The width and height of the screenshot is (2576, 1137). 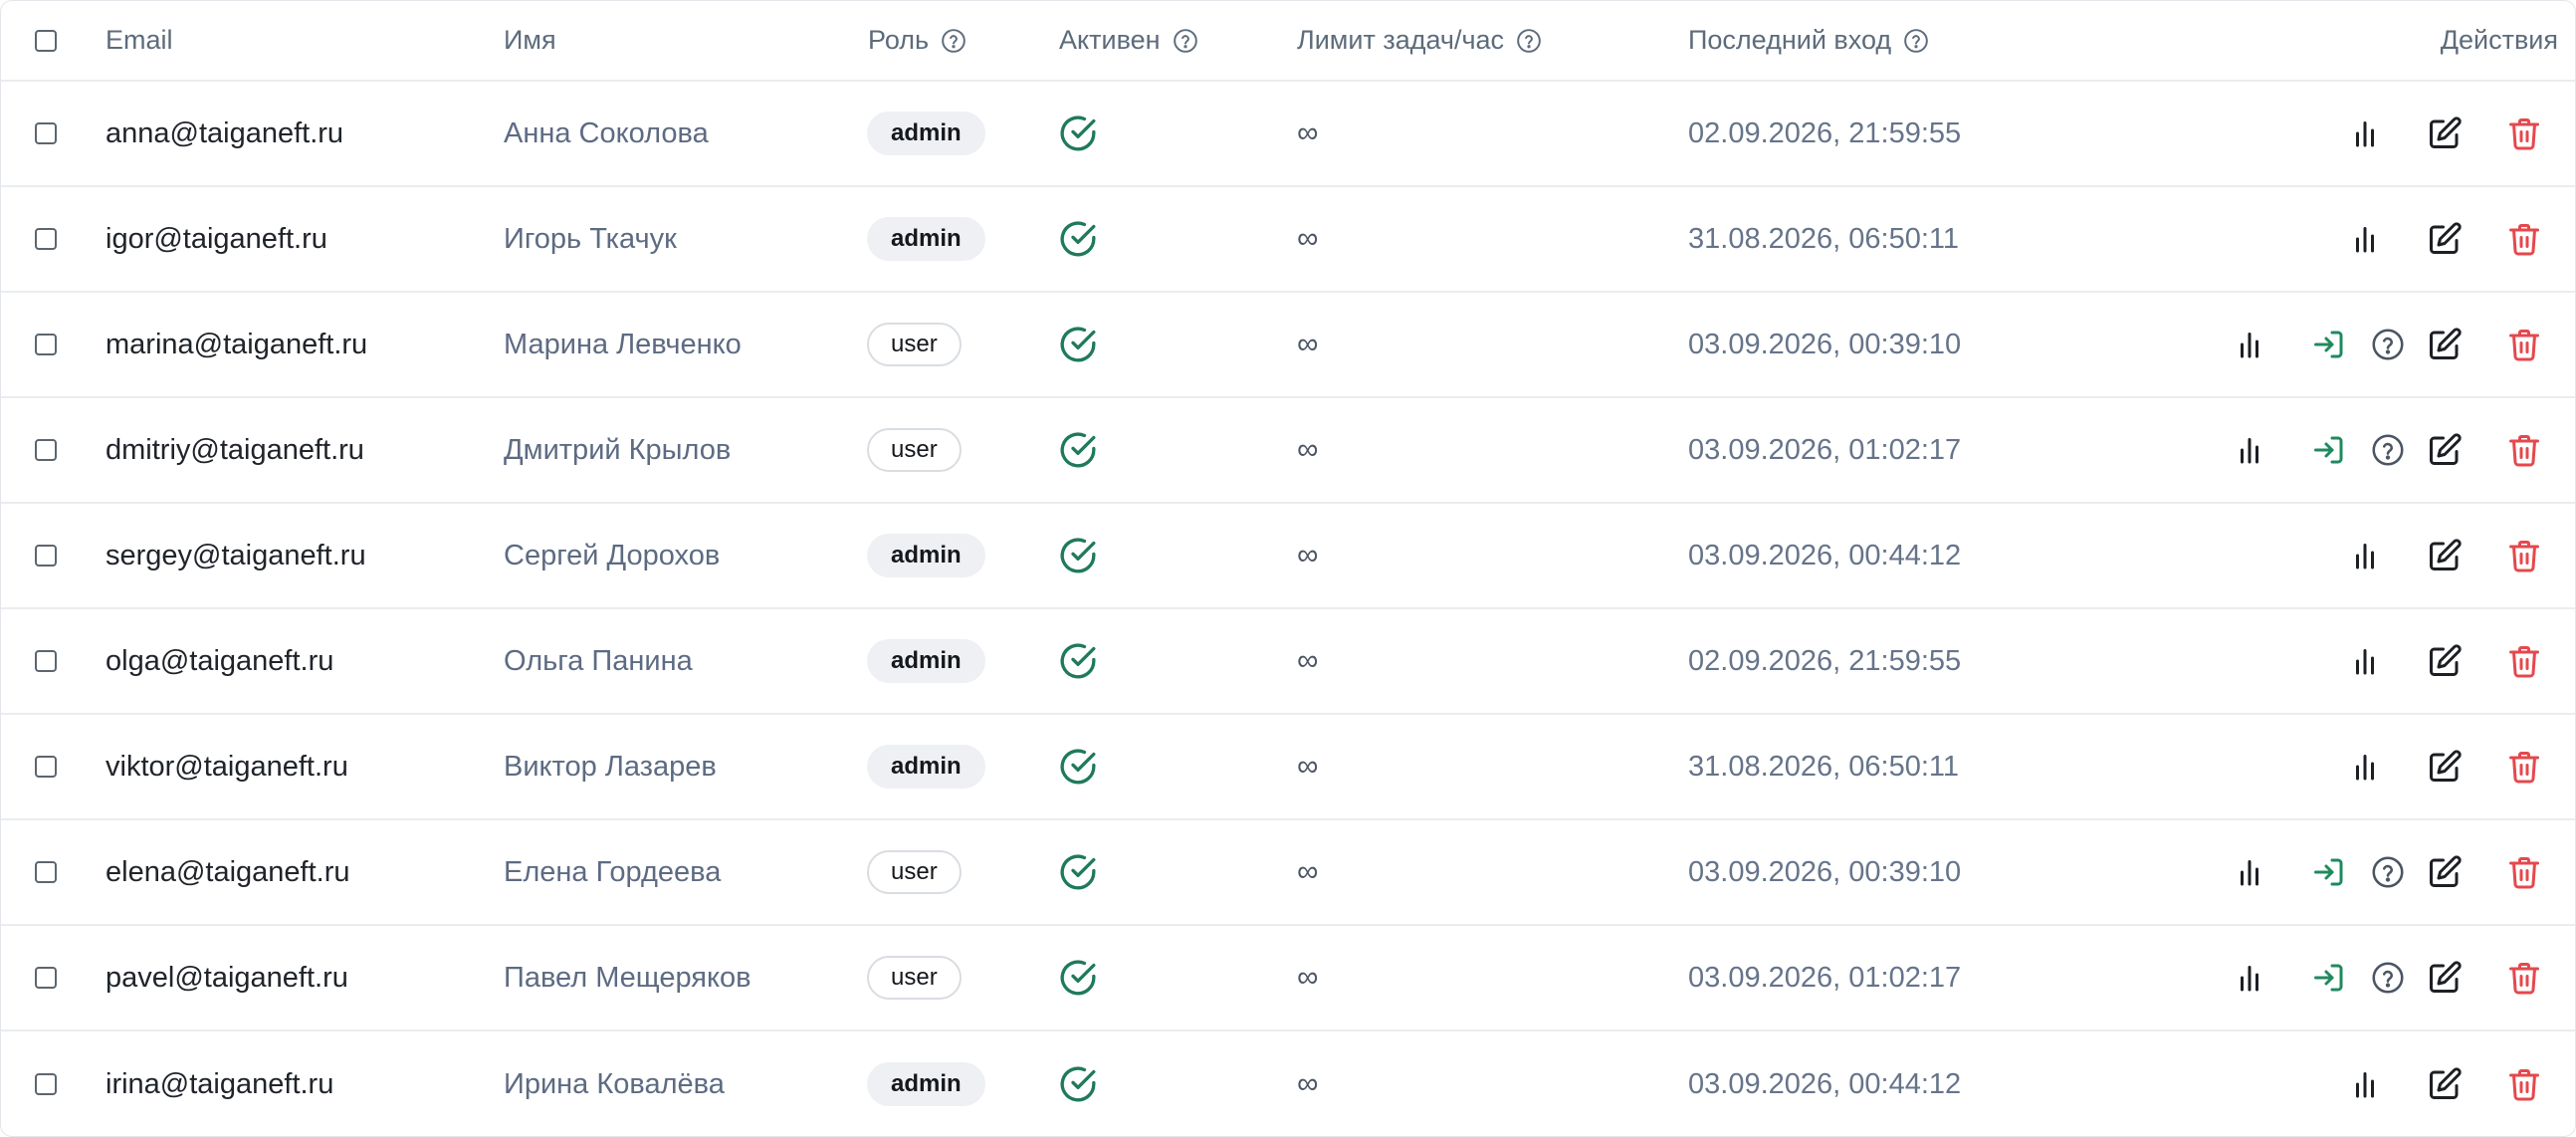 What do you see at coordinates (224, 133) in the screenshot?
I see `email-cell: anna@taiganeft.ru` at bounding box center [224, 133].